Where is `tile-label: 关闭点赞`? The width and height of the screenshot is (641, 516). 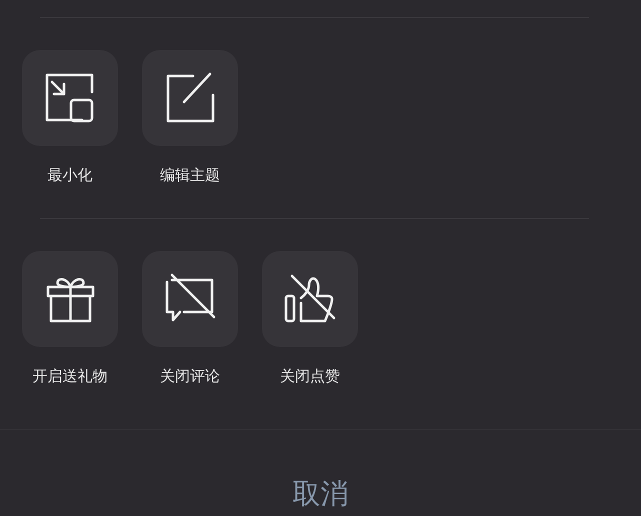
tile-label: 关闭点赞 is located at coordinates (310, 376).